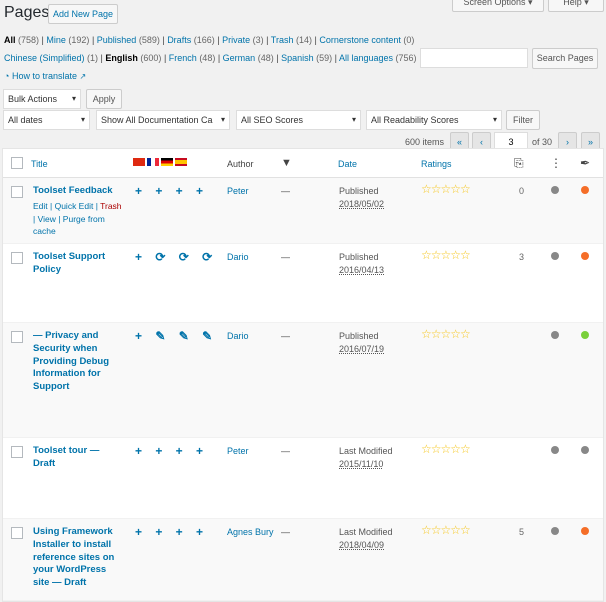 The height and width of the screenshot is (602, 606). What do you see at coordinates (362, 269) in the screenshot?
I see `post-date: 2016/04/13` at bounding box center [362, 269].